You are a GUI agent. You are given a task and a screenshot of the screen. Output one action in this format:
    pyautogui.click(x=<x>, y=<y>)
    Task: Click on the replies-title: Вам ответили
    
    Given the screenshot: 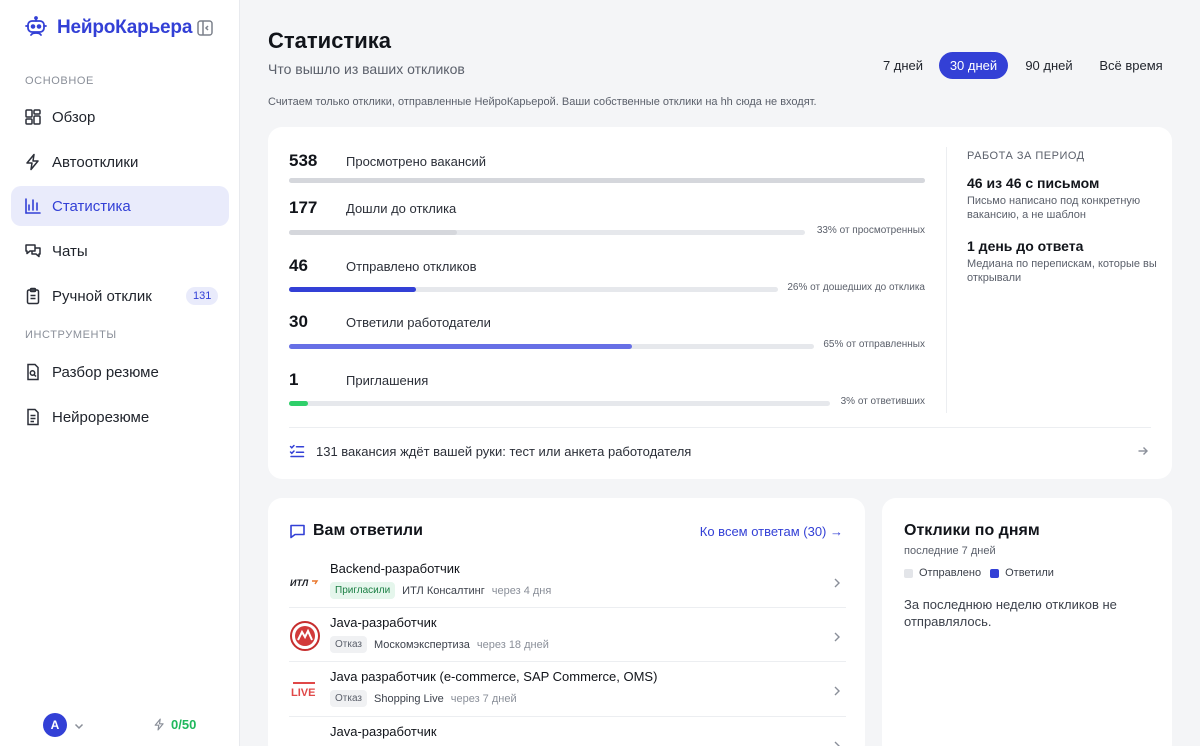 What is the action you would take?
    pyautogui.click(x=368, y=530)
    